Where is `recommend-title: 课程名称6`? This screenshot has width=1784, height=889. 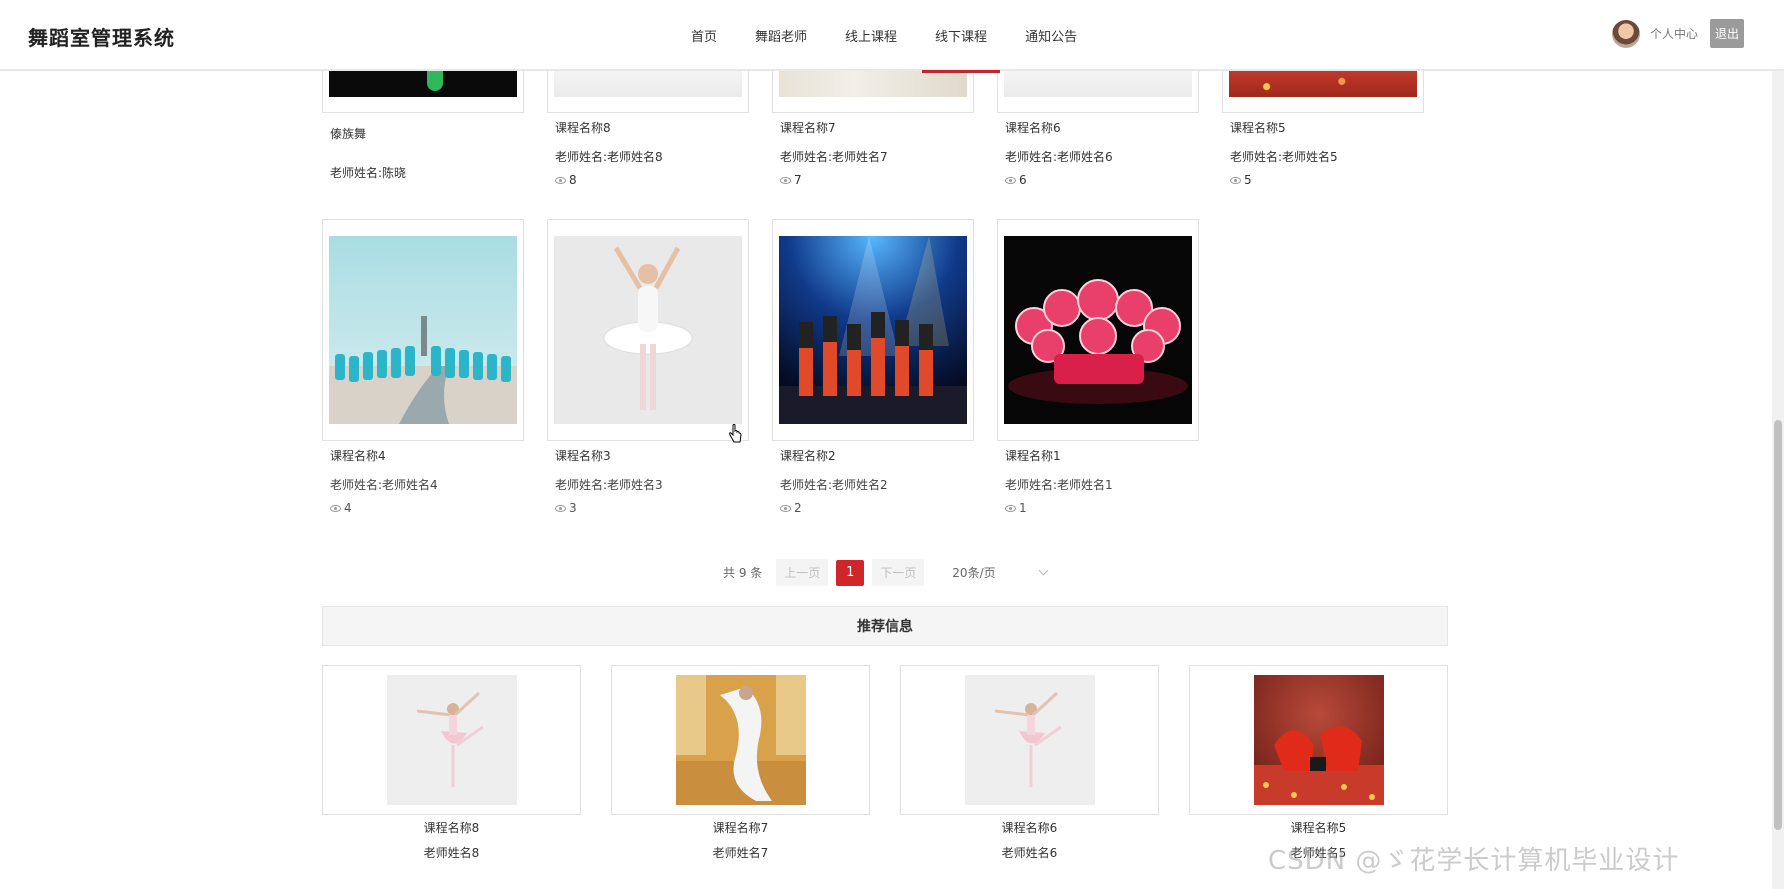 recommend-title: 课程名称6 is located at coordinates (1029, 827).